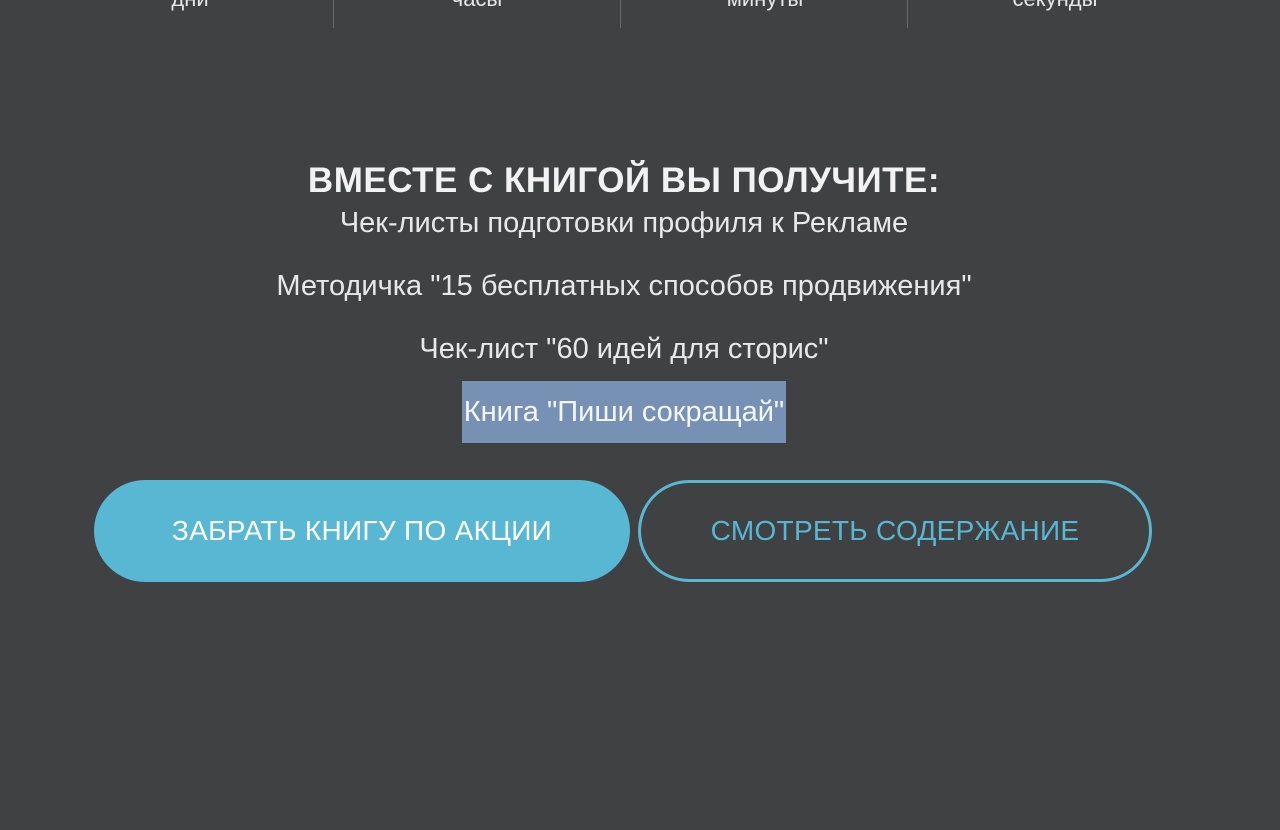  What do you see at coordinates (895, 531) in the screenshot?
I see `view-contents-button: СМОТРЕТЬ СОДЕРЖАНИЕ` at bounding box center [895, 531].